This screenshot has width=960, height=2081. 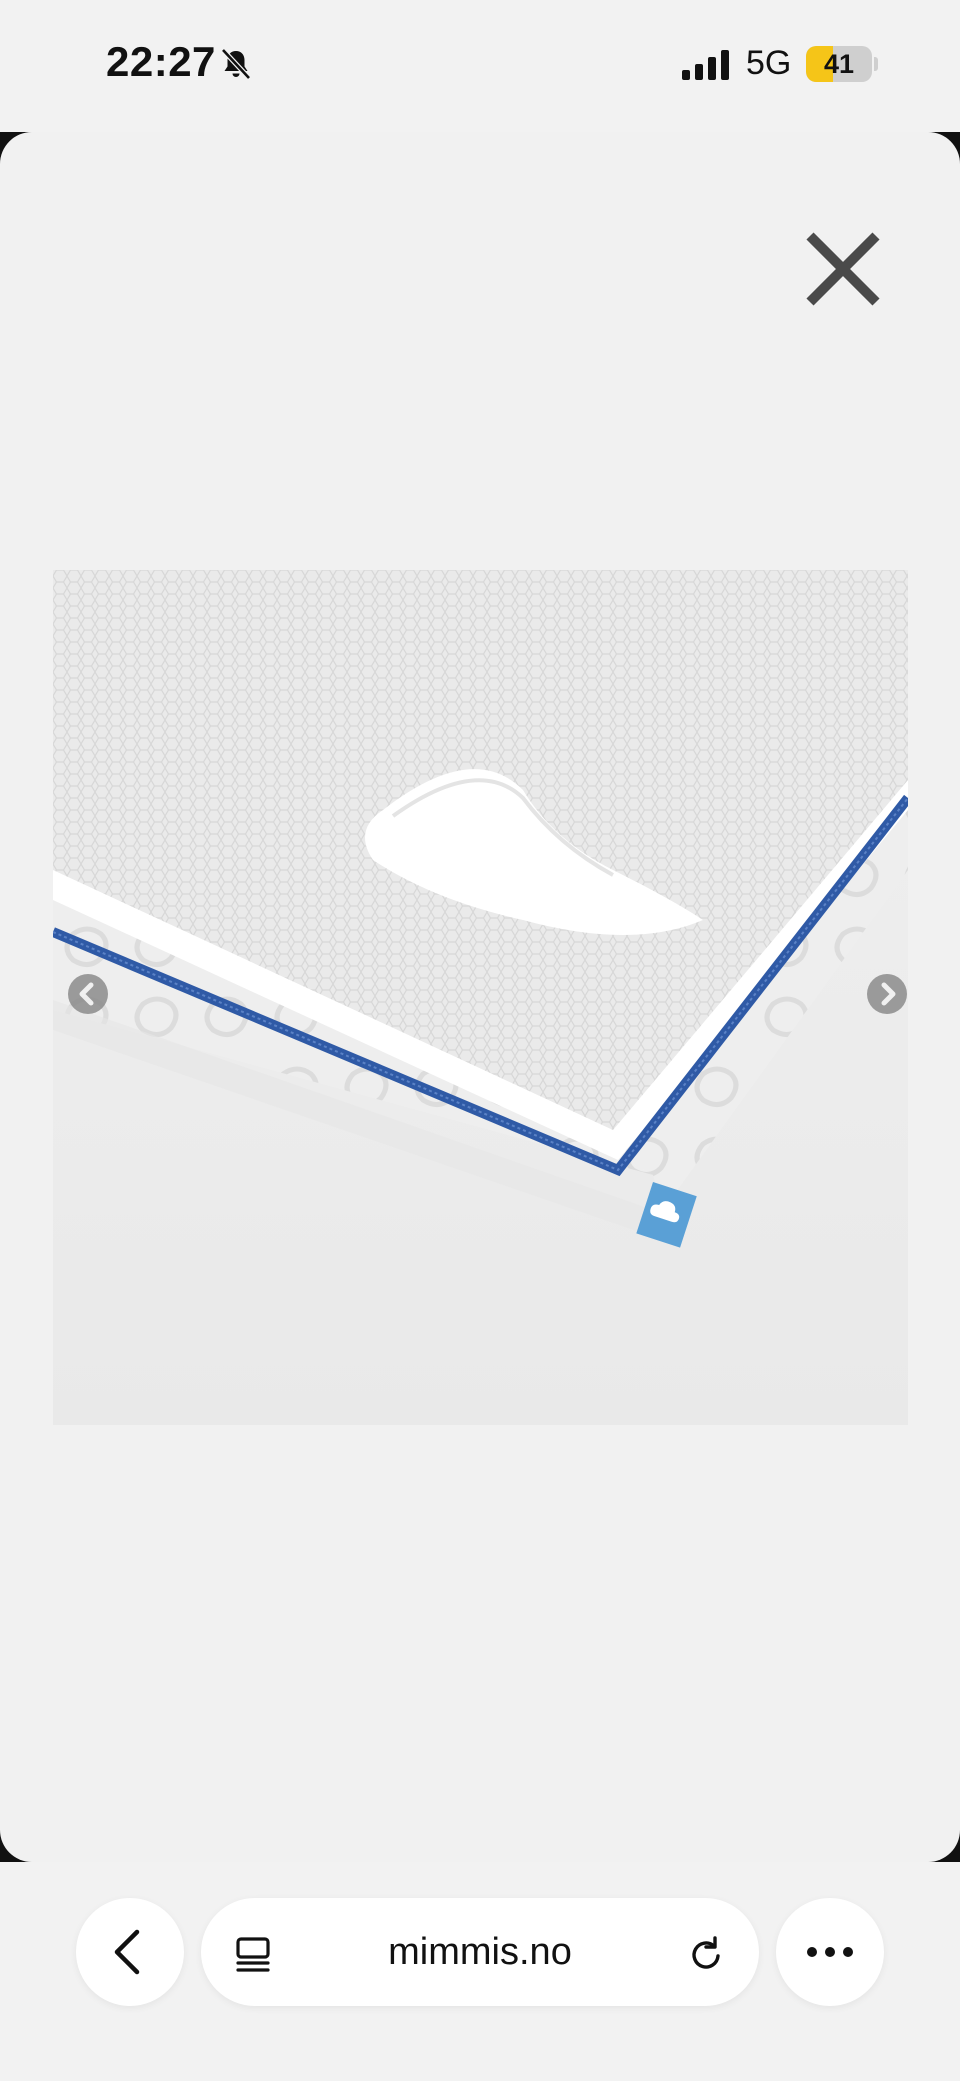 What do you see at coordinates (843, 269) in the screenshot?
I see `close-icon` at bounding box center [843, 269].